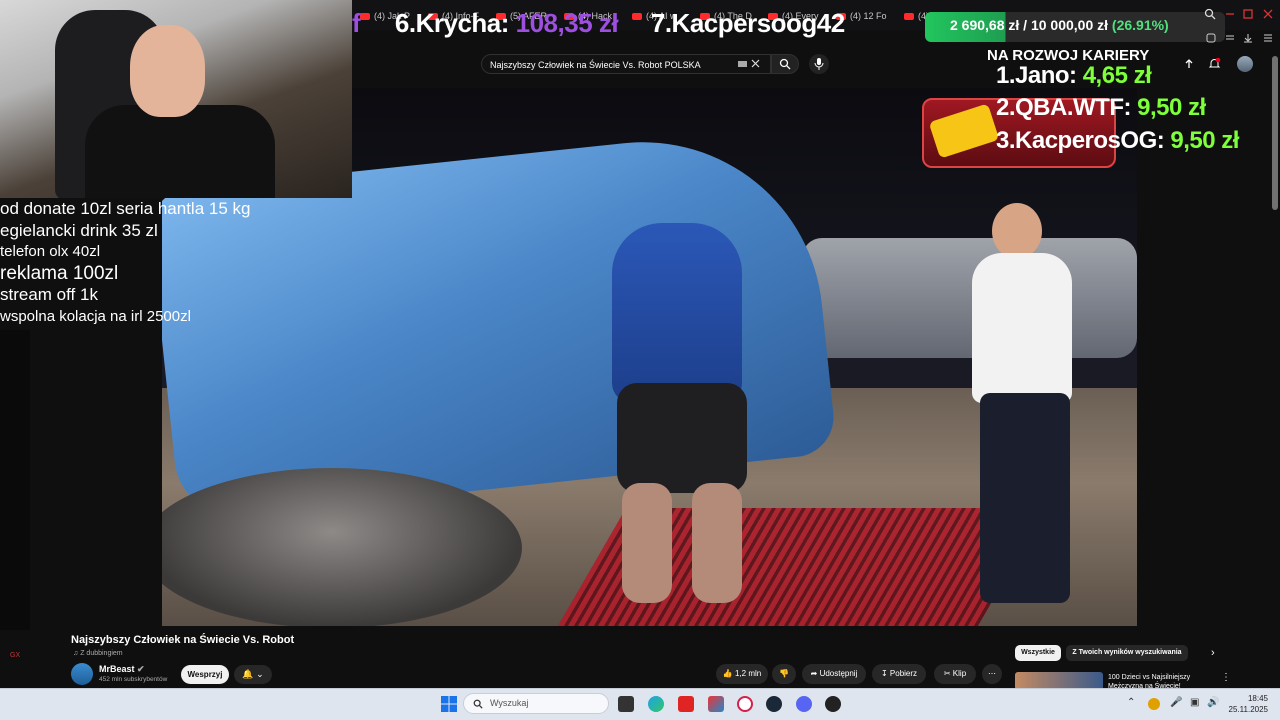 This screenshot has width=1280, height=720. I want to click on taskbar-search-input: Wyszukaj, so click(536, 703).